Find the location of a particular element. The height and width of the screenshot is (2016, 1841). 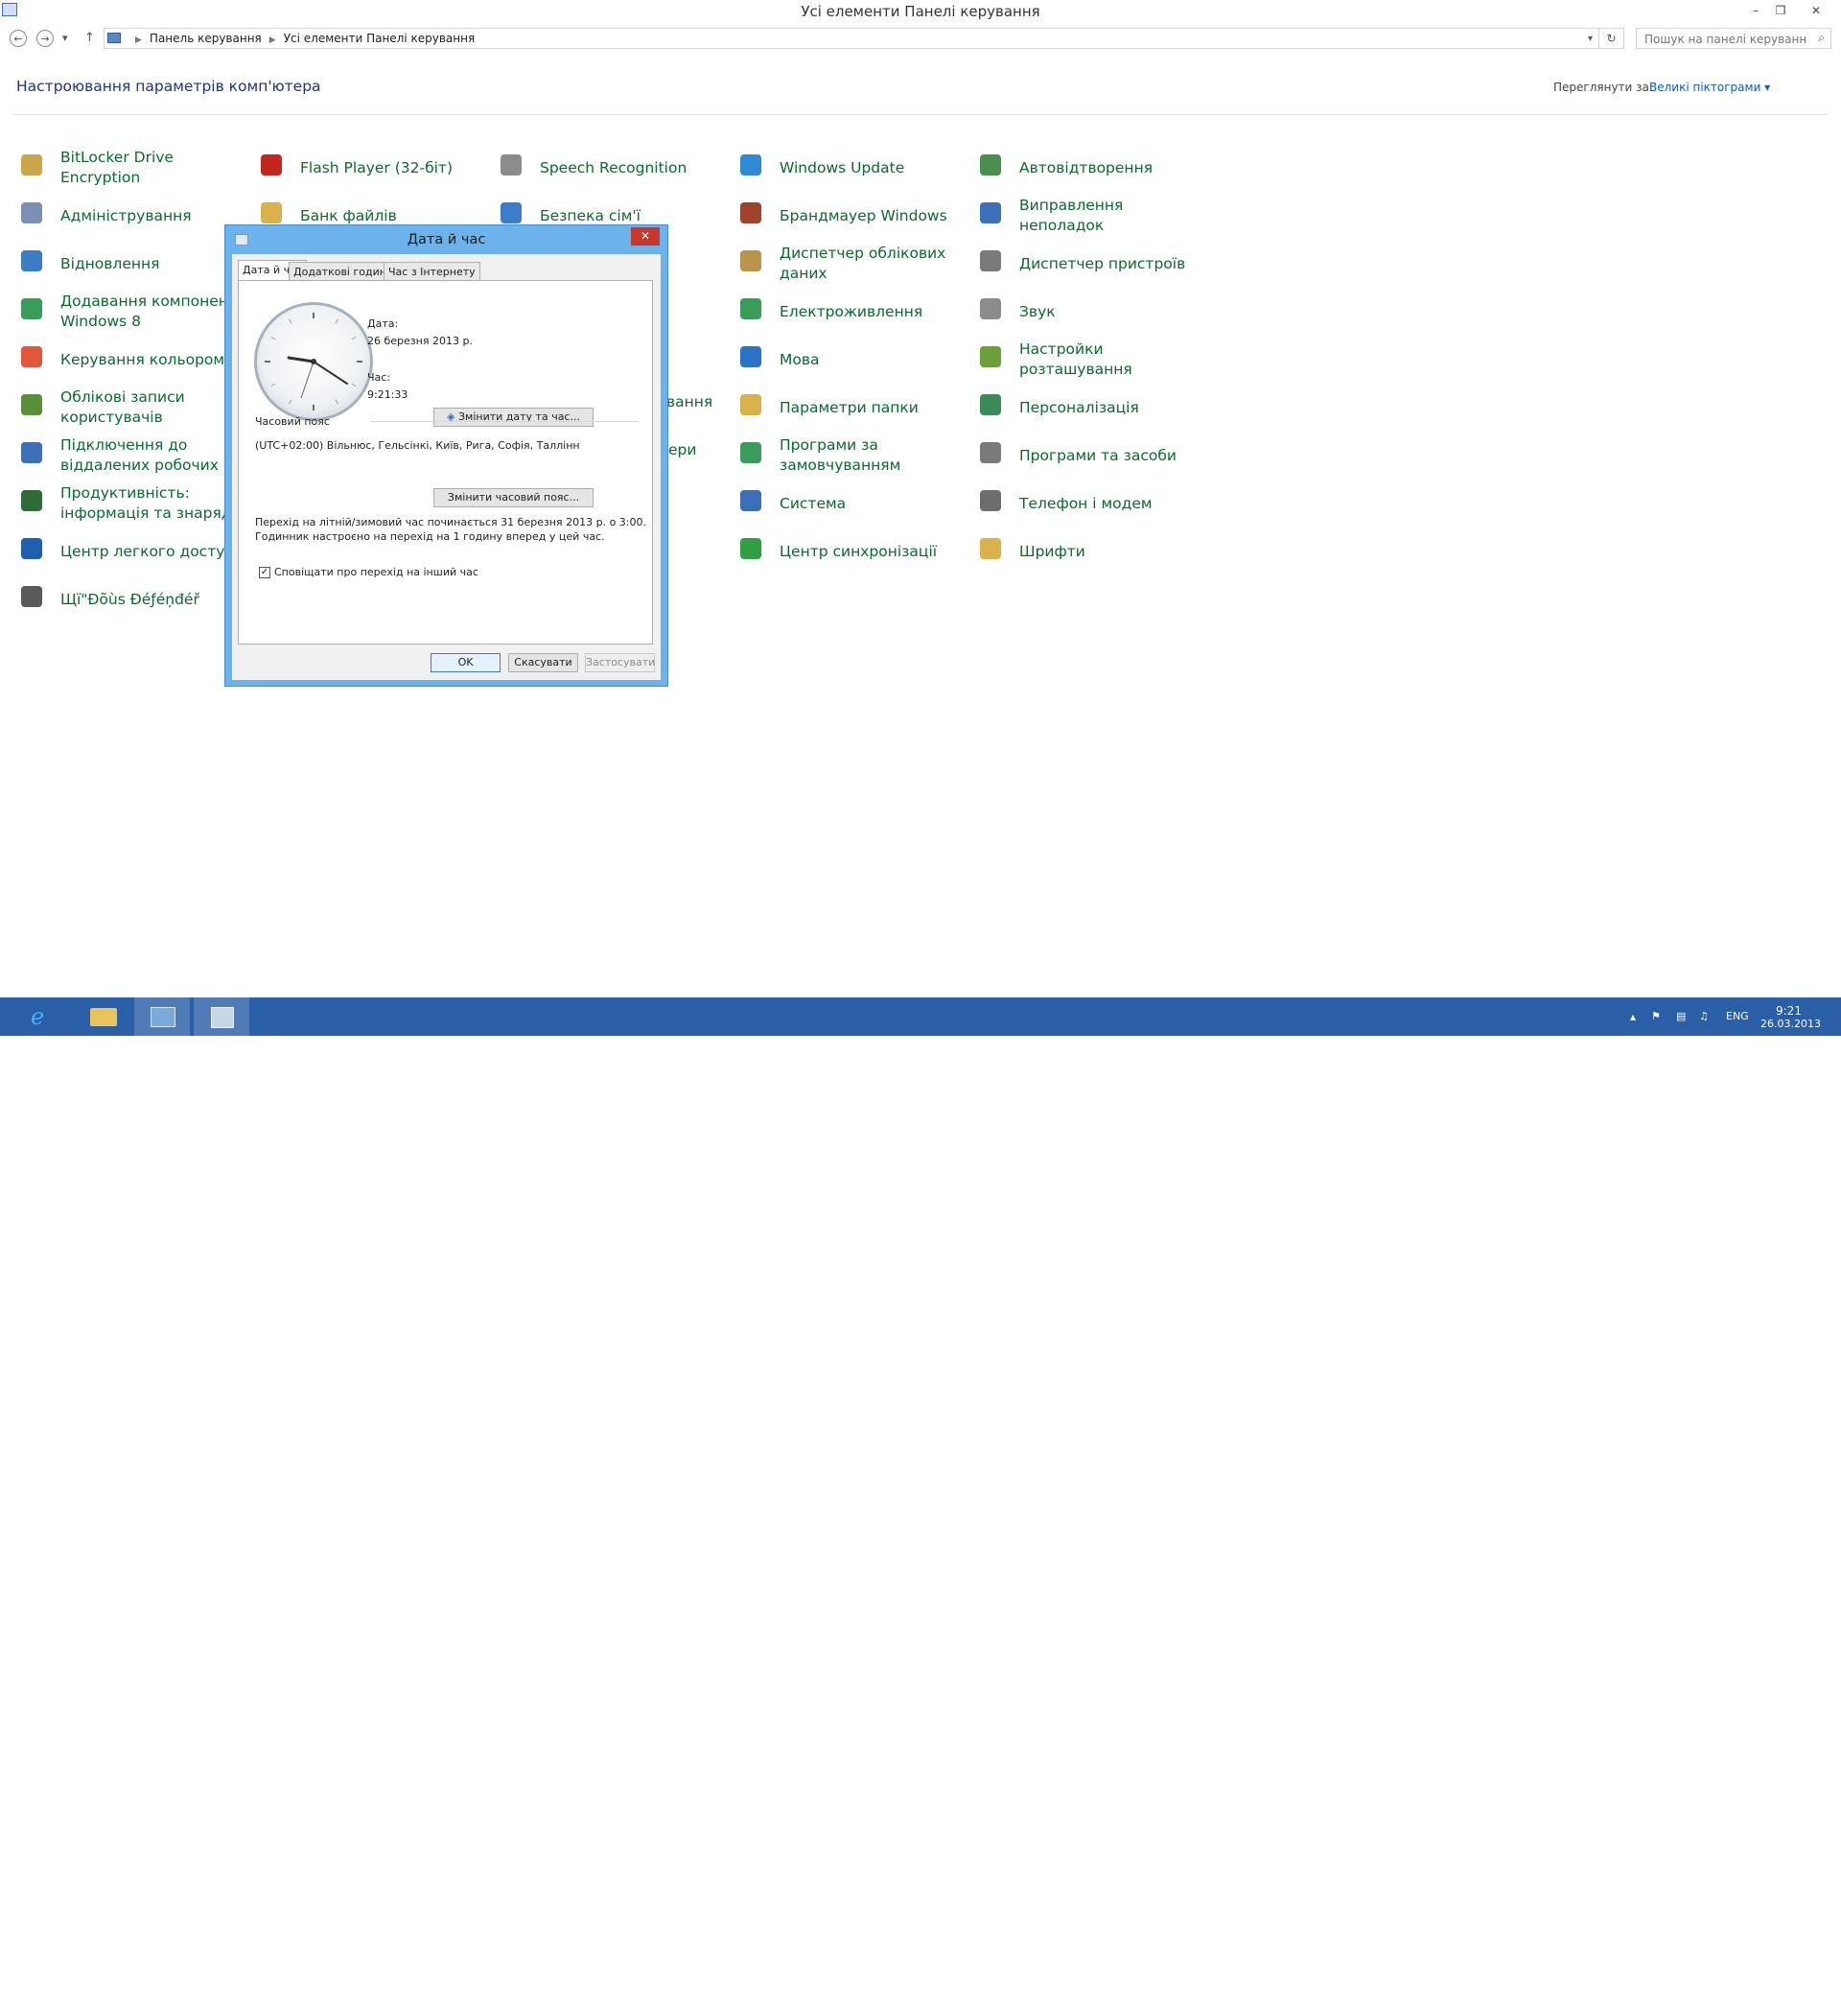

control-panel-item: Автовідтворення is located at coordinates (1094, 171).